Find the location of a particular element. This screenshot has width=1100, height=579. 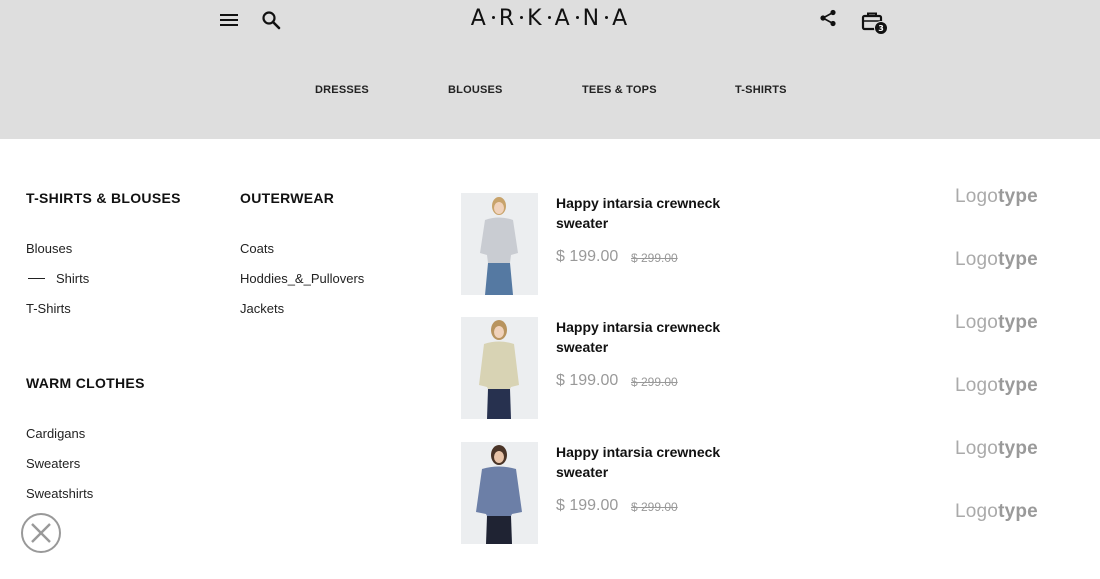

menu-item-sweaters: Sweaters is located at coordinates (53, 463).